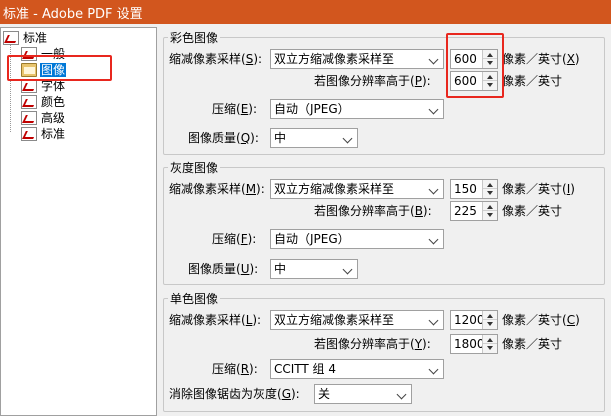 The height and width of the screenshot is (416, 611). What do you see at coordinates (532, 81) in the screenshot?
I see `color-above-unit: 像素／英寸` at bounding box center [532, 81].